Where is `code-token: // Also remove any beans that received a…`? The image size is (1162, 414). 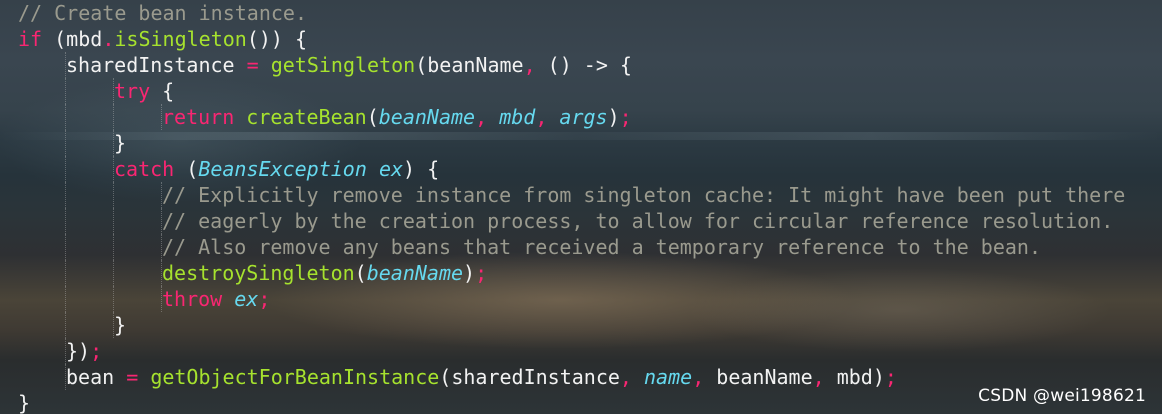
code-token: // Also remove any beans that received a… is located at coordinates (601, 247).